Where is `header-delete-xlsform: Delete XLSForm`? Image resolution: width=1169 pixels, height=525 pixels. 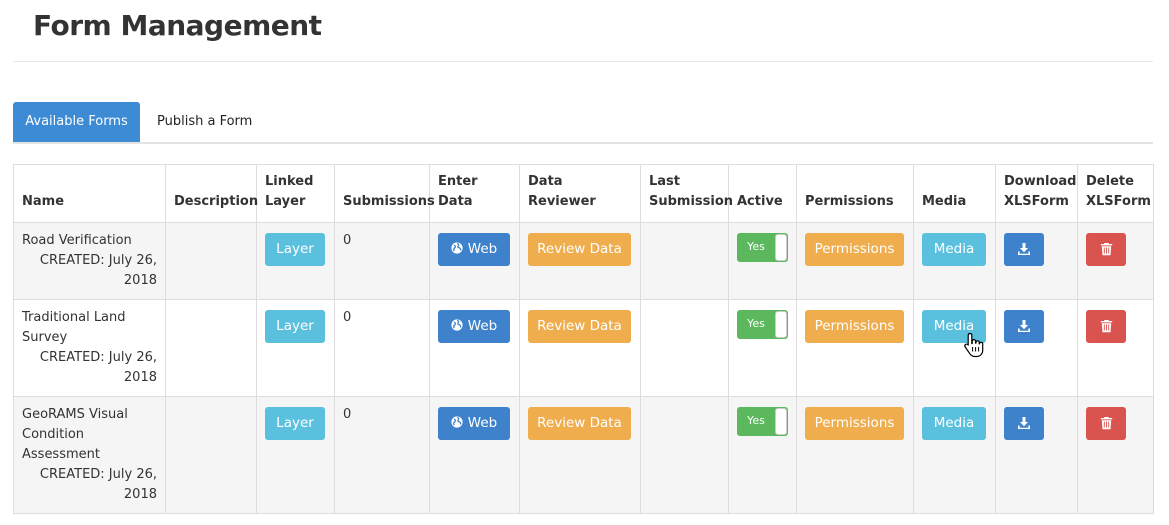
header-delete-xlsform: Delete XLSForm is located at coordinates (1115, 193).